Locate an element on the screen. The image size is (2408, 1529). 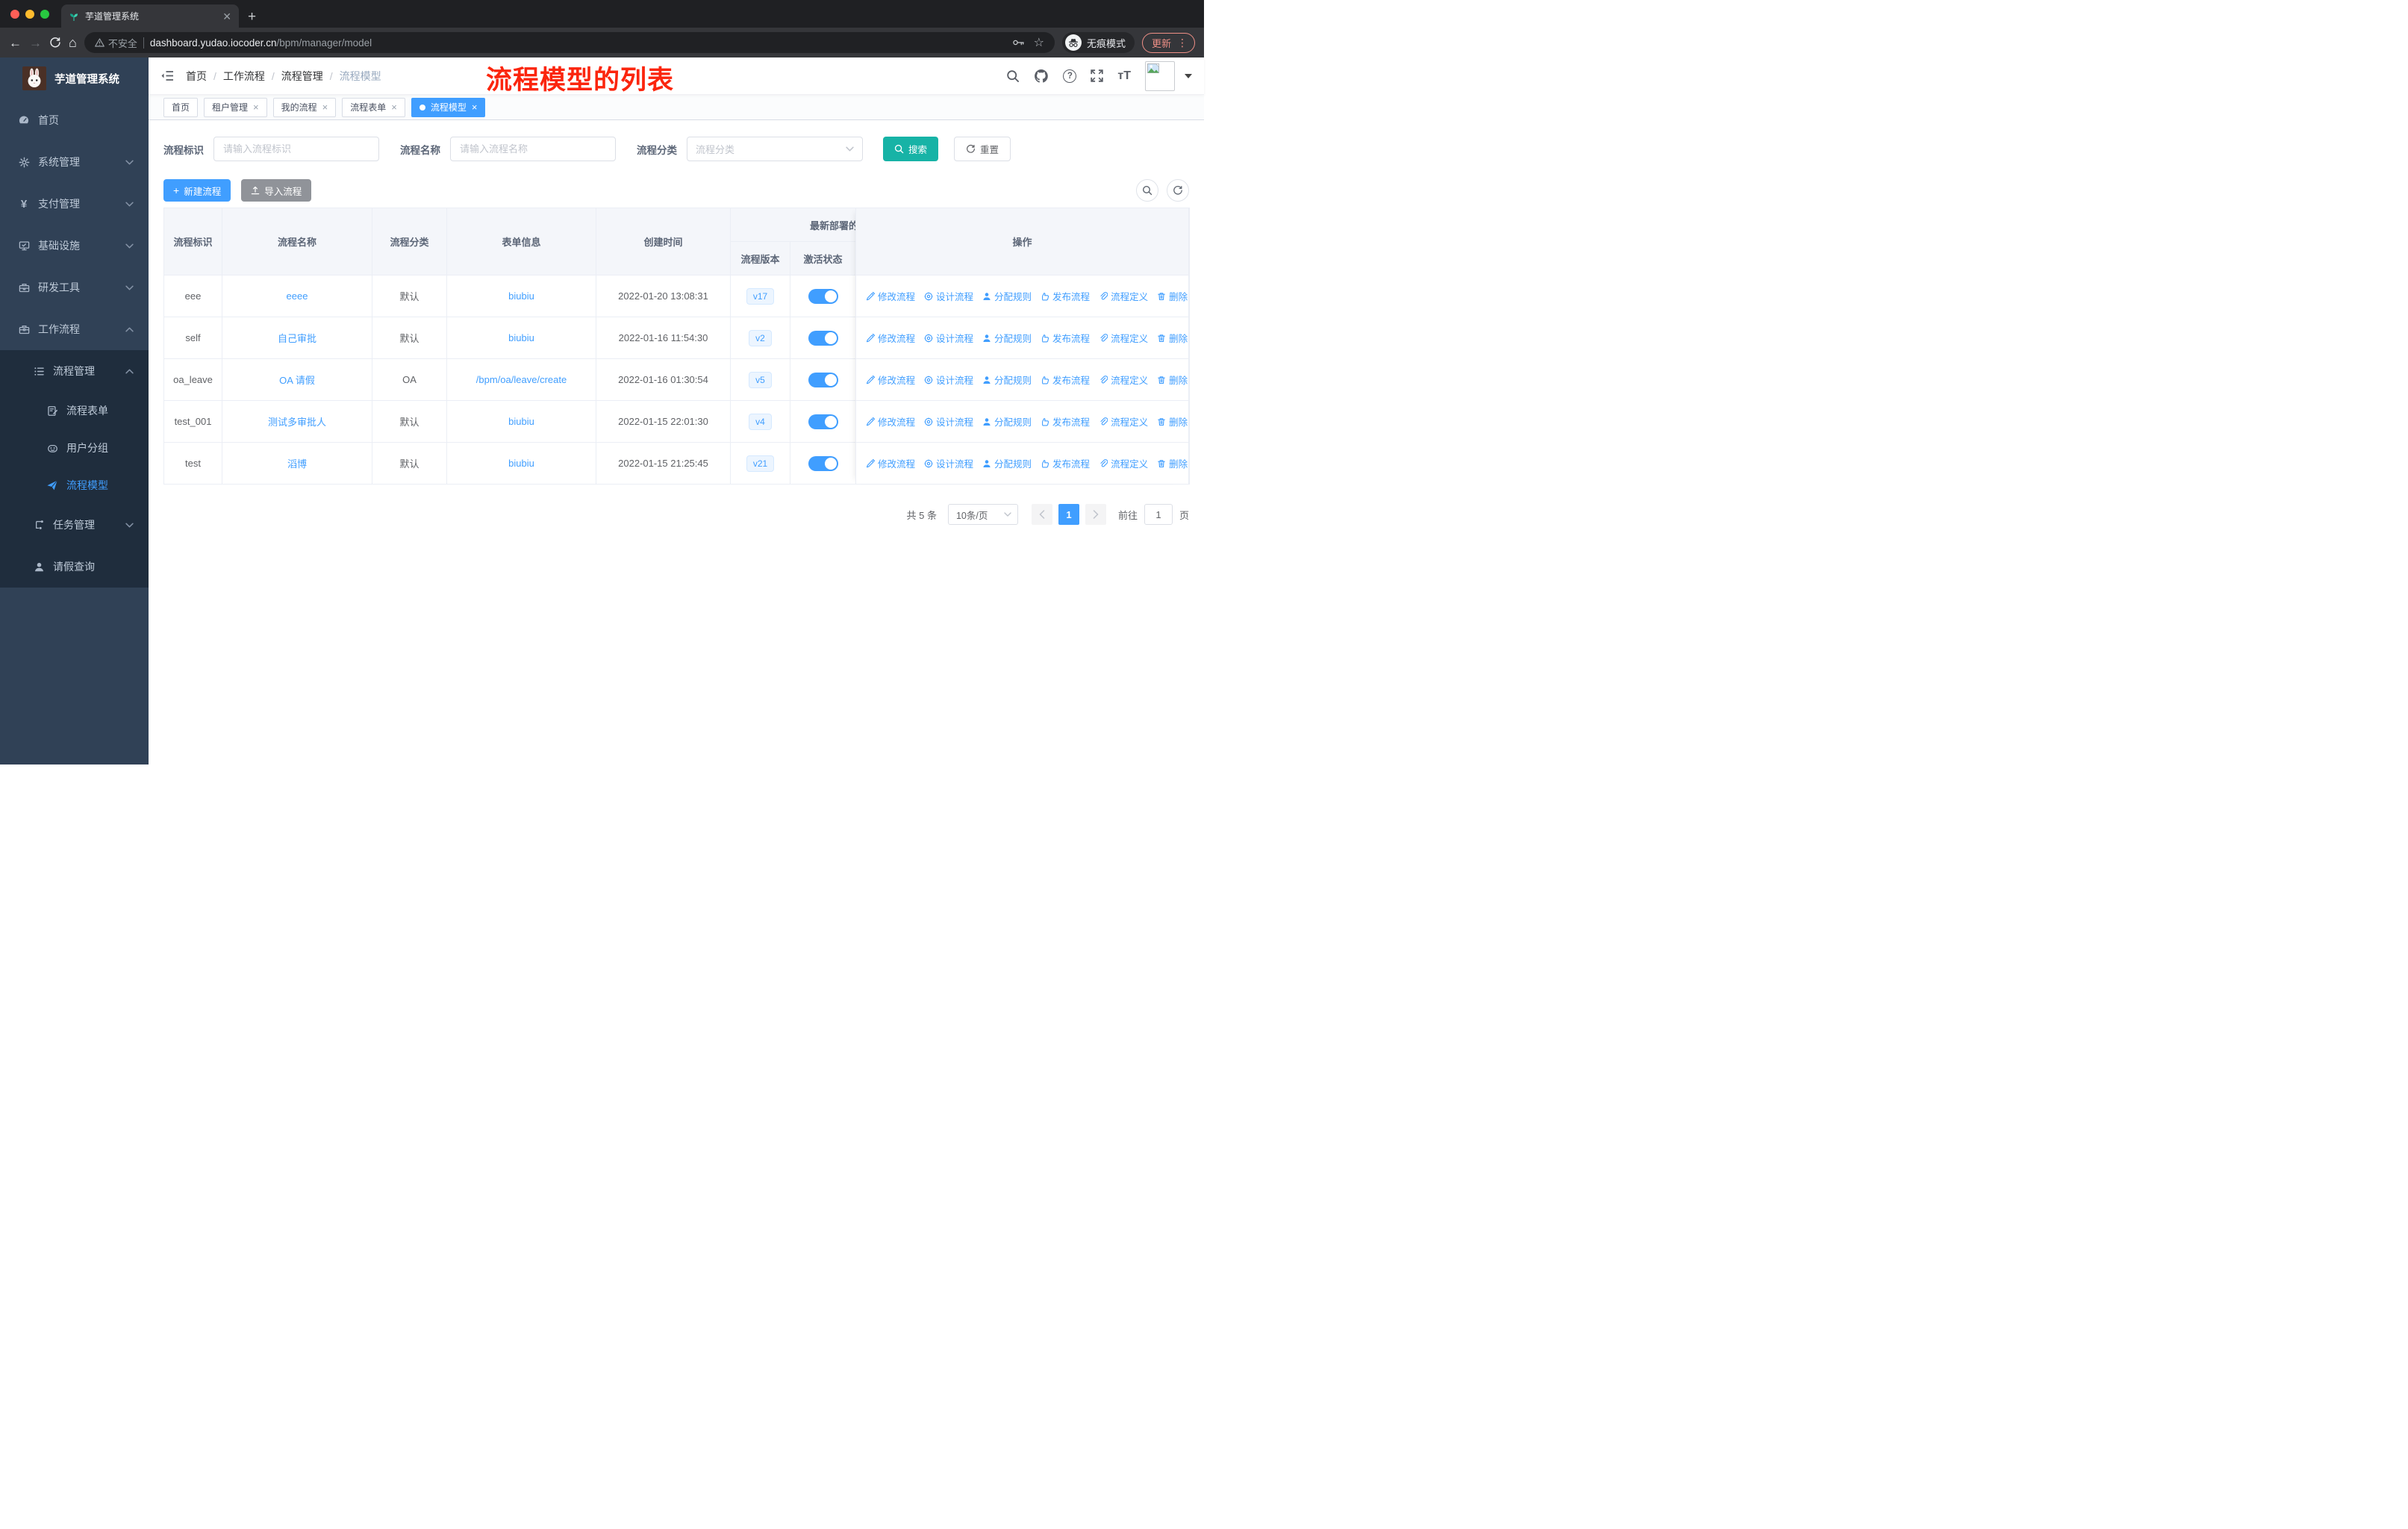
version-badge: v4 is located at coordinates (760, 422).